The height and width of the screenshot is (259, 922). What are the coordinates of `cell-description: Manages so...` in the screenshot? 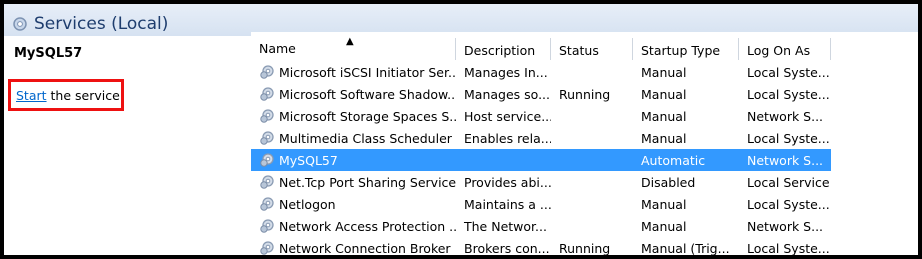 It's located at (507, 94).